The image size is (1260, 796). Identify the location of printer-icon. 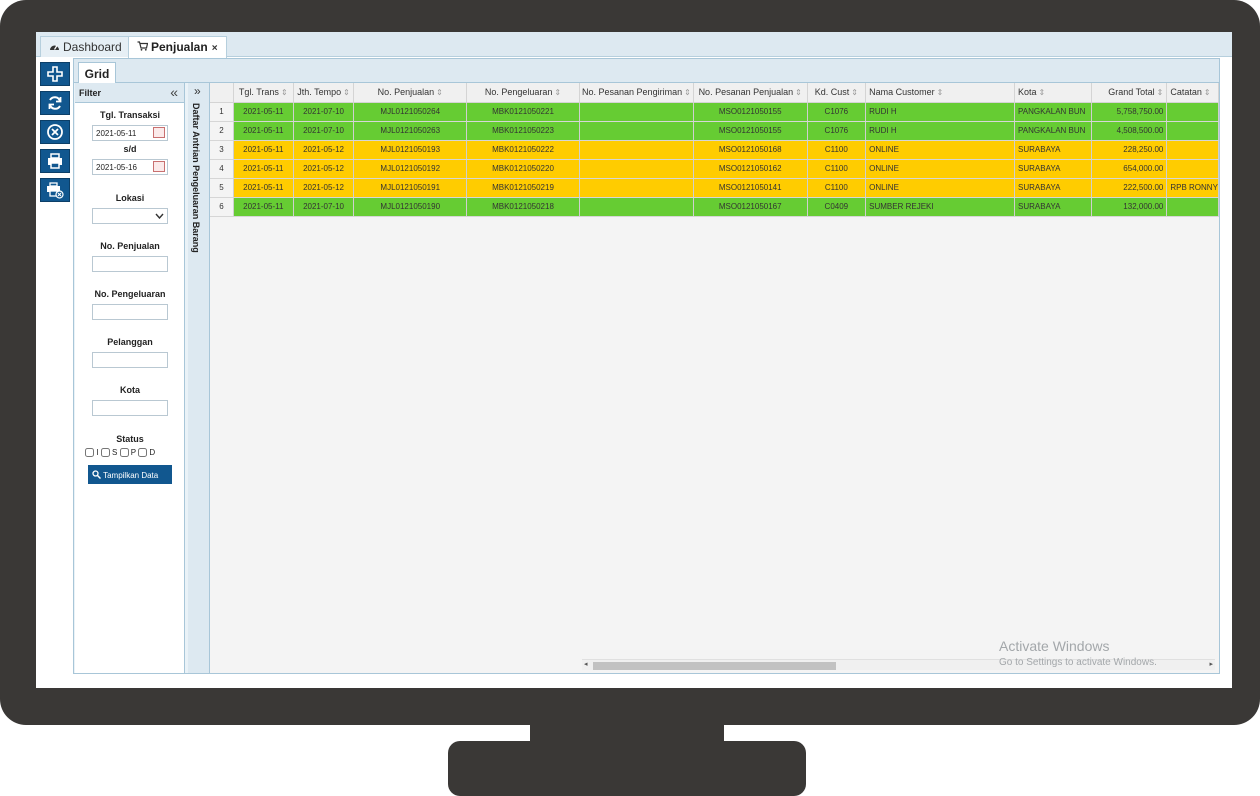
(55, 161).